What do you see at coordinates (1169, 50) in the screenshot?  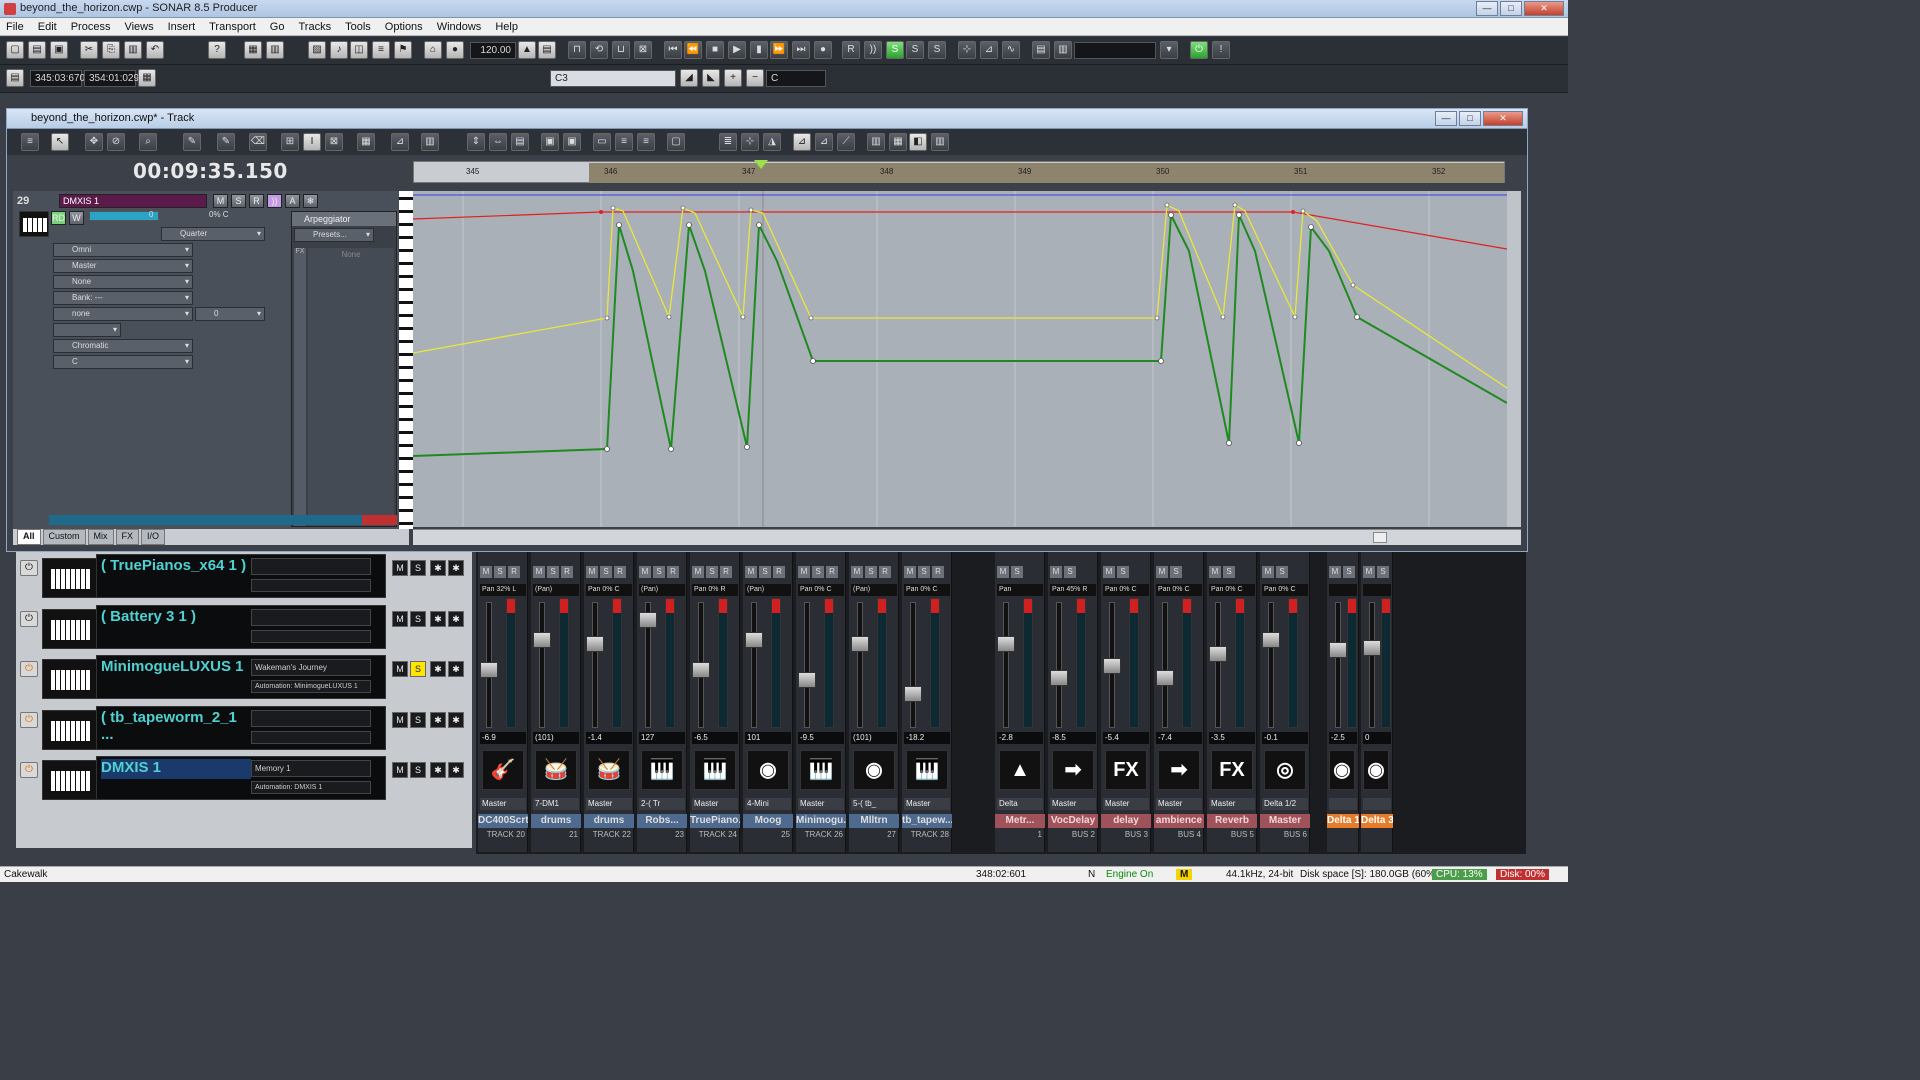 I see `screenset-menu-icon: ▾` at bounding box center [1169, 50].